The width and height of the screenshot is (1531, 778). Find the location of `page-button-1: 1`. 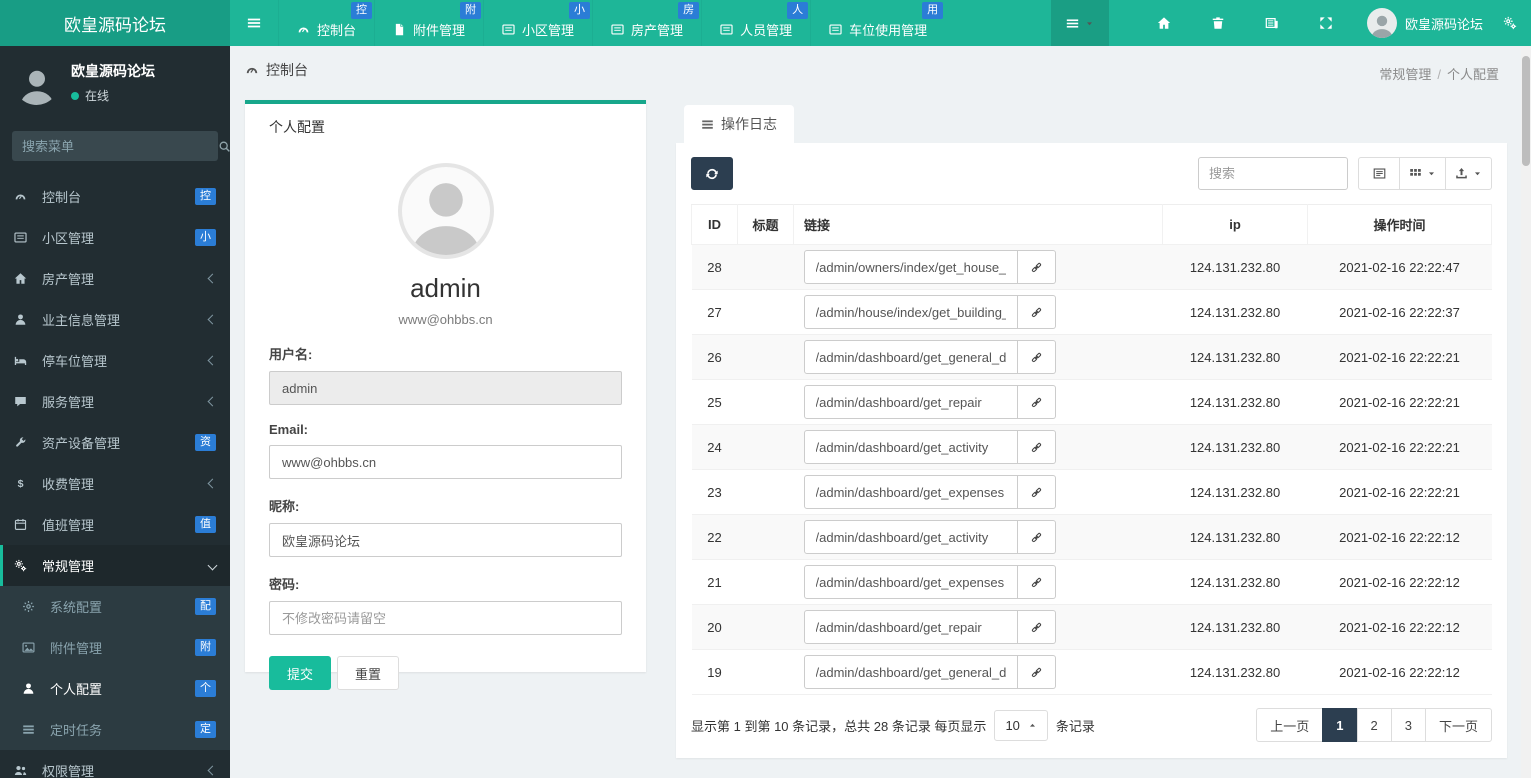

page-button-1: 1 is located at coordinates (1340, 725).